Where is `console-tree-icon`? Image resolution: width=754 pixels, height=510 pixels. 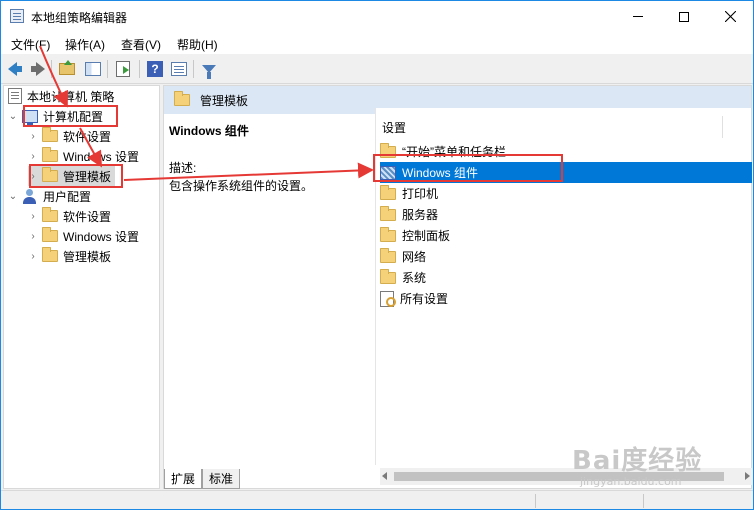 console-tree-icon is located at coordinates (93, 69).